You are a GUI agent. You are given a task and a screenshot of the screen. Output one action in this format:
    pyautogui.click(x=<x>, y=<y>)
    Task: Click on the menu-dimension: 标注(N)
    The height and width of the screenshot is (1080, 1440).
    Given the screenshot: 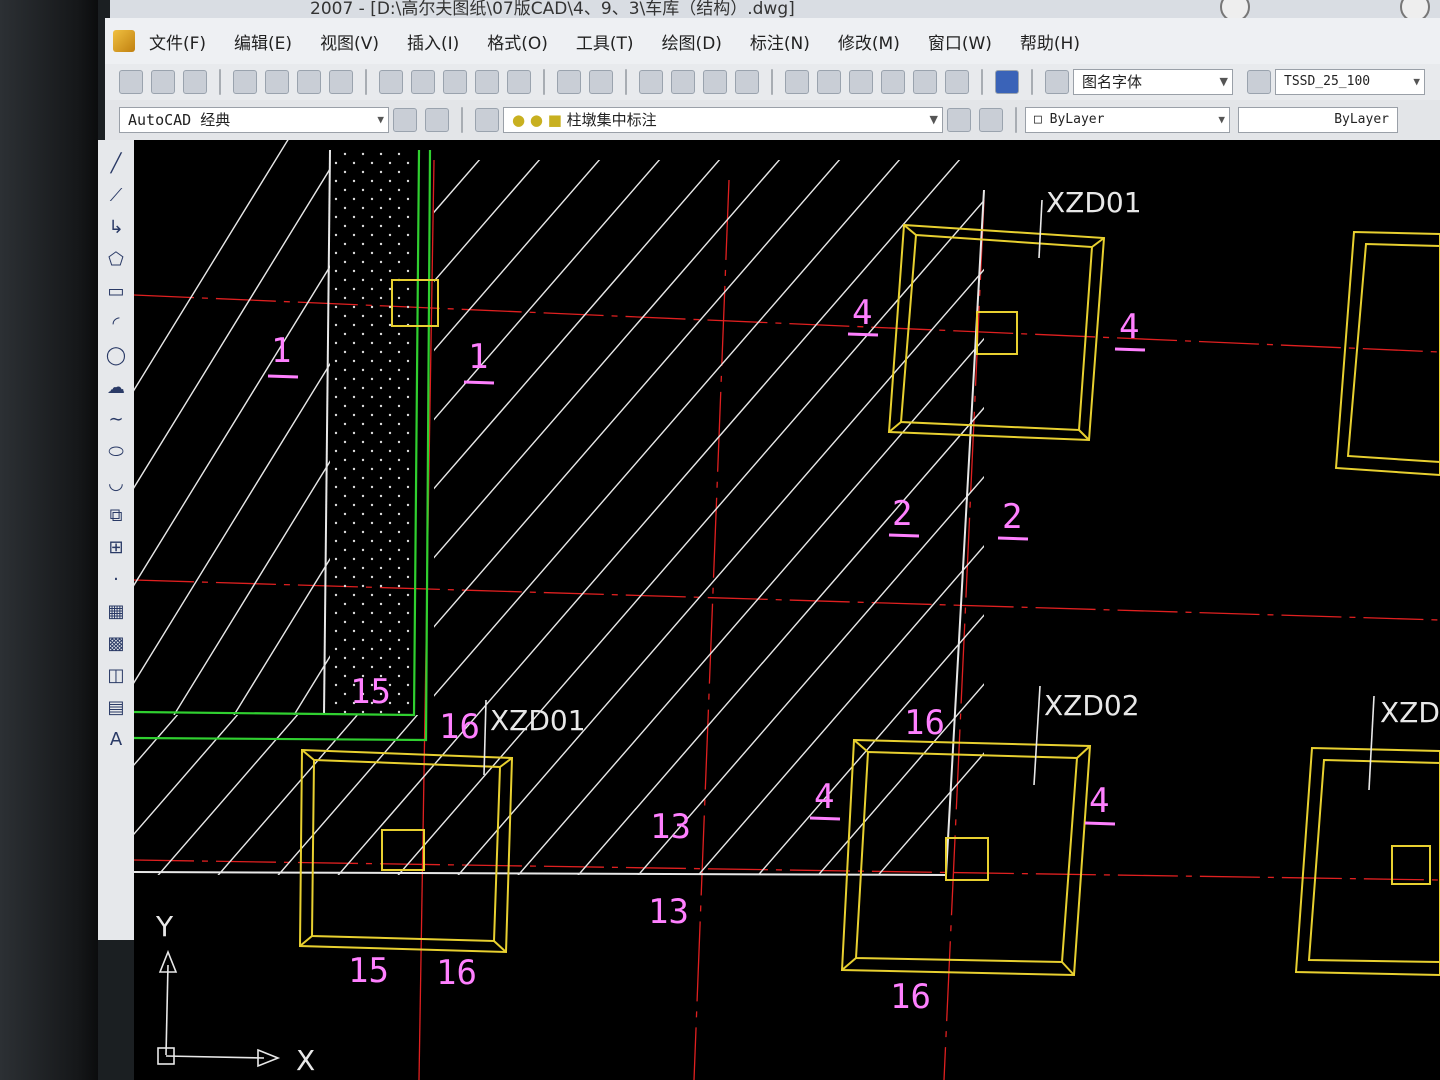 What is the action you would take?
    pyautogui.click(x=780, y=41)
    